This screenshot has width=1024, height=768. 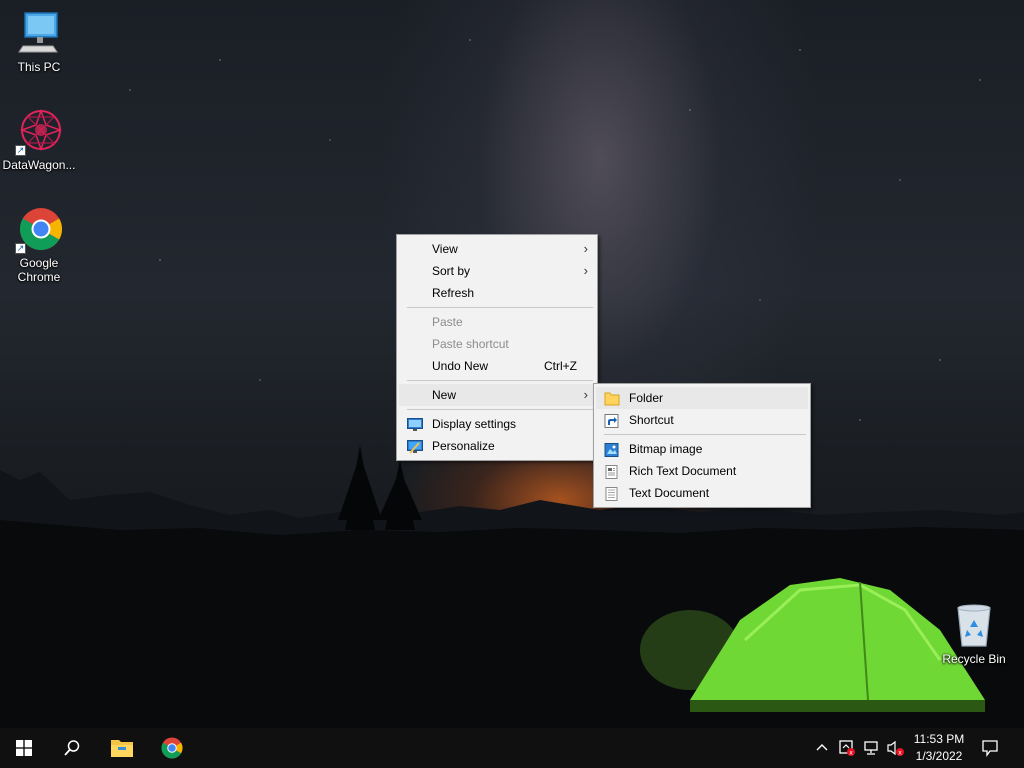 I want to click on display-settings-icon, so click(x=415, y=424).